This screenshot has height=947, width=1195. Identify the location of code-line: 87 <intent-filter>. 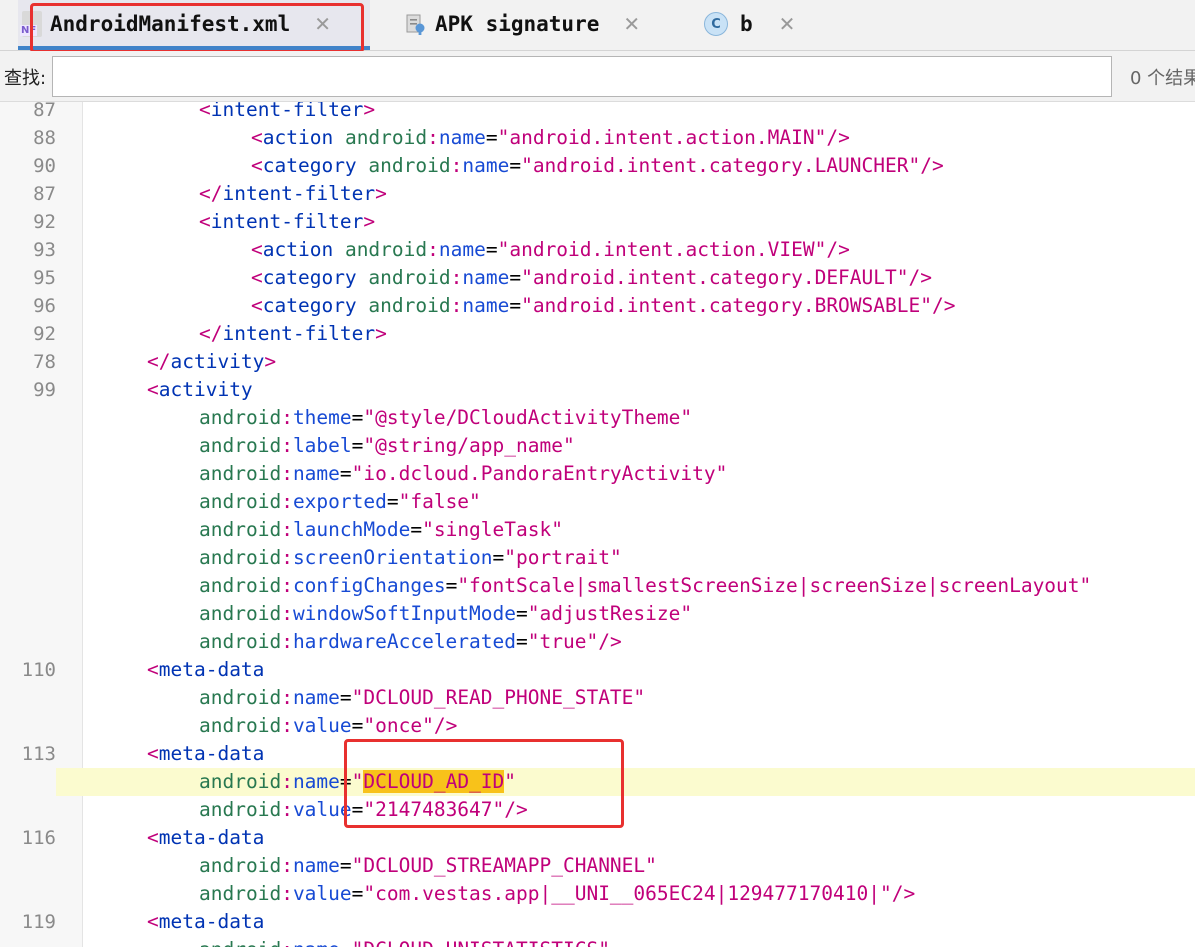
(597, 113).